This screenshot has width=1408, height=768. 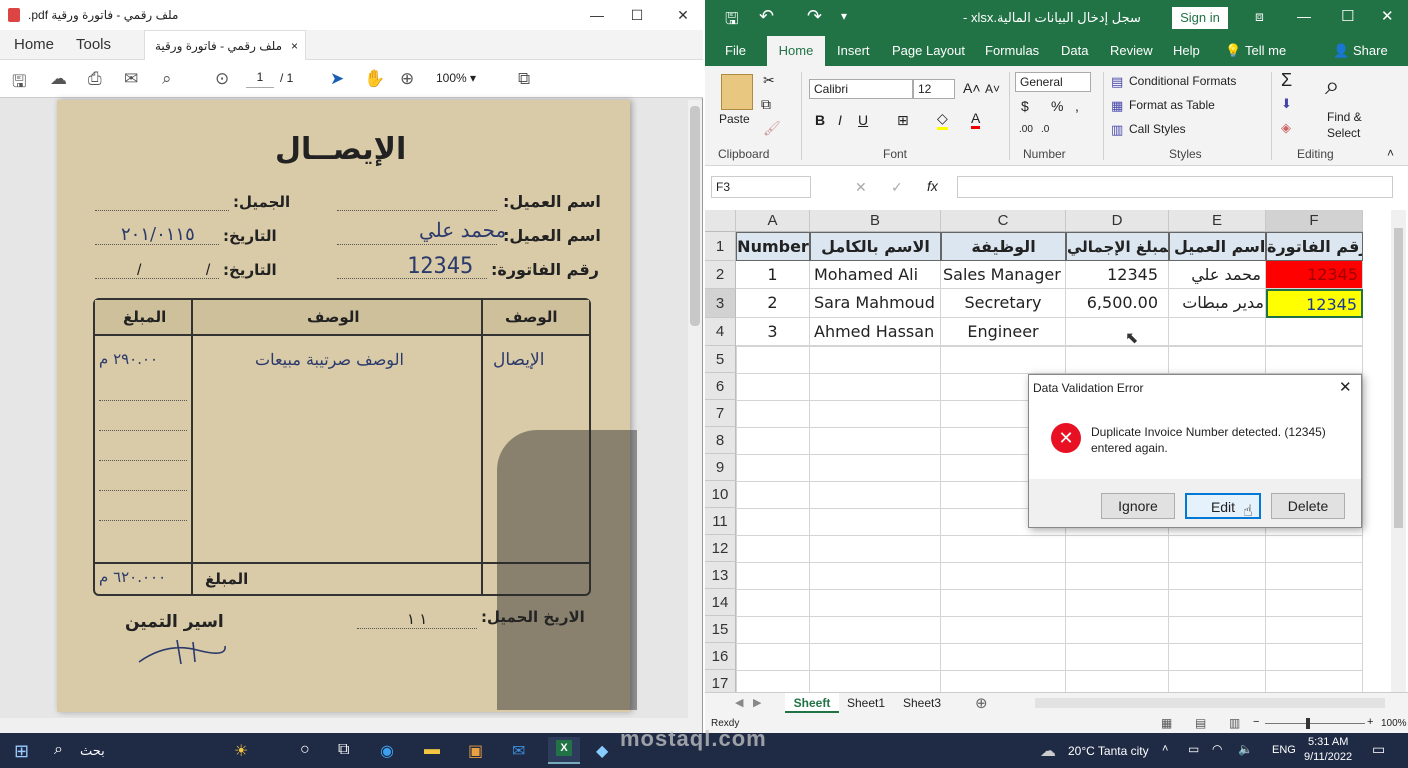 What do you see at coordinates (260, 79) in the screenshot?
I see `page-number-input: 1` at bounding box center [260, 79].